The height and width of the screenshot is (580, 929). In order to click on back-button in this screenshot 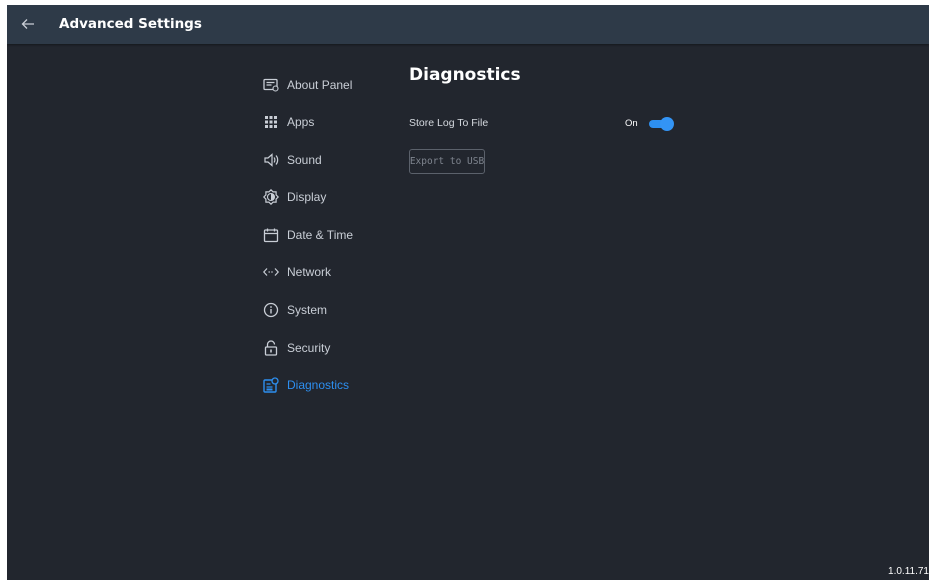, I will do `click(28, 24)`.